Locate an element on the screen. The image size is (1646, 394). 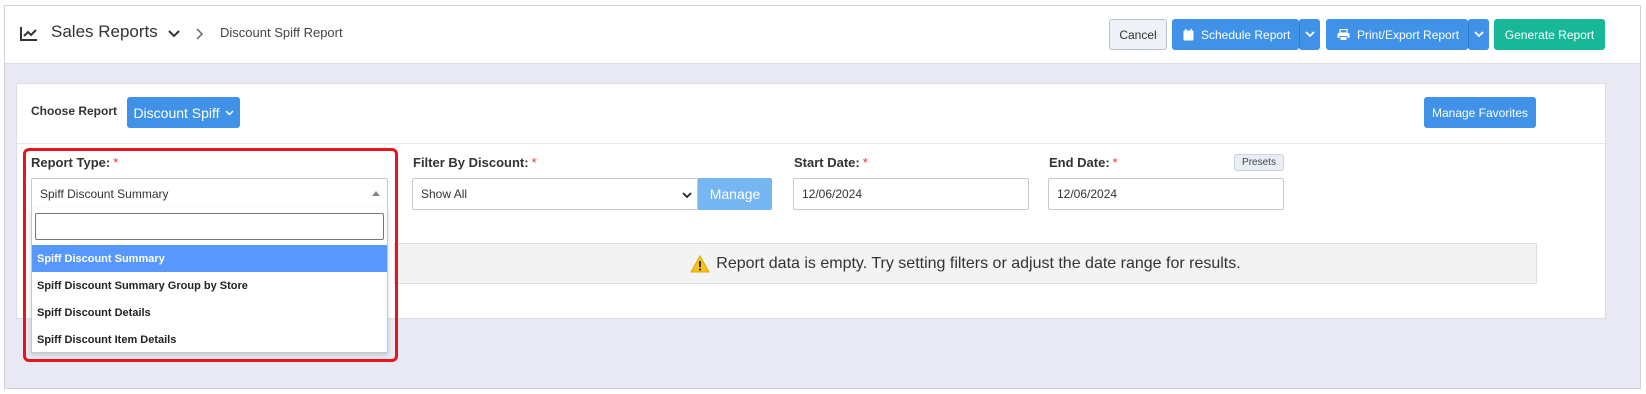
generate-report-label: Generate Report is located at coordinates (1549, 34).